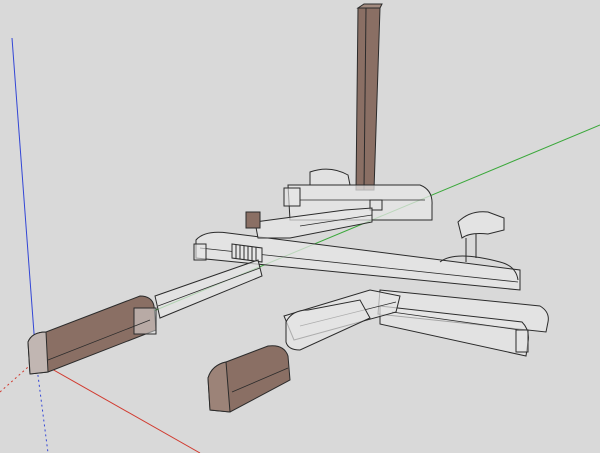  What do you see at coordinates (208, 289) in the screenshot?
I see `left-thin-tunnel` at bounding box center [208, 289].